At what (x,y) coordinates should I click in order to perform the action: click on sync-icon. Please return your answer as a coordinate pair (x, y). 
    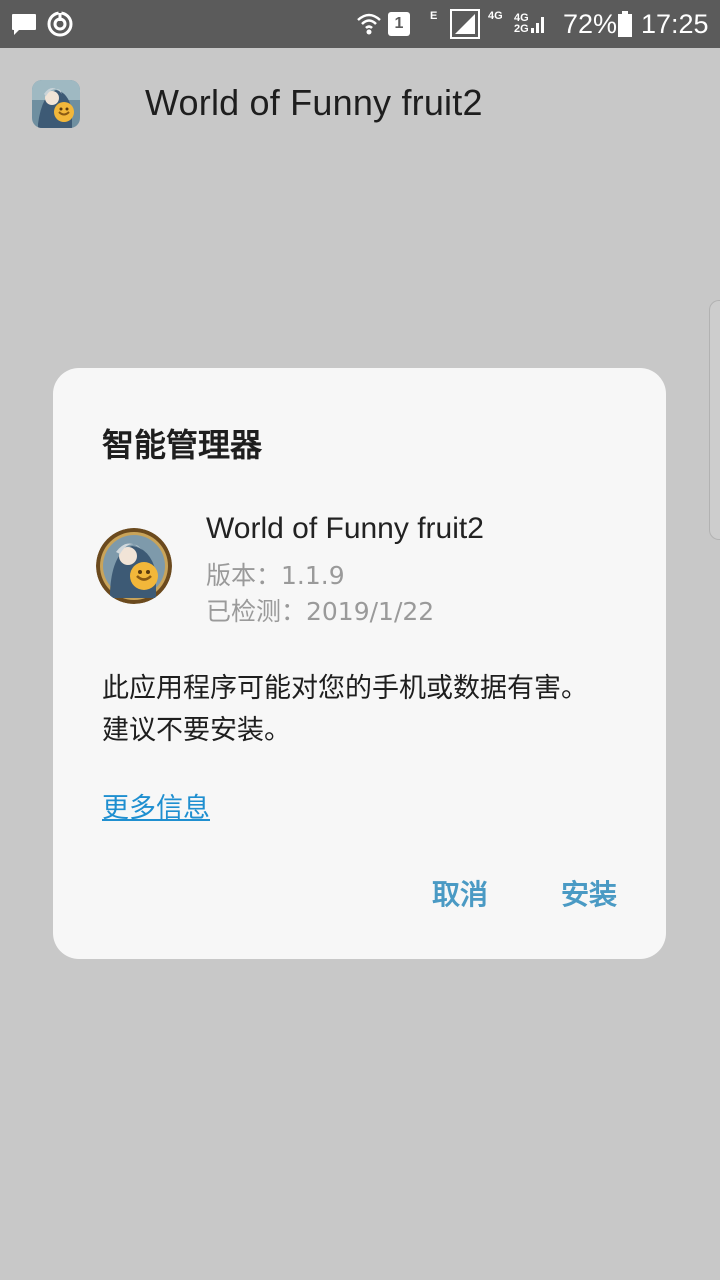
    Looking at the image, I should click on (60, 24).